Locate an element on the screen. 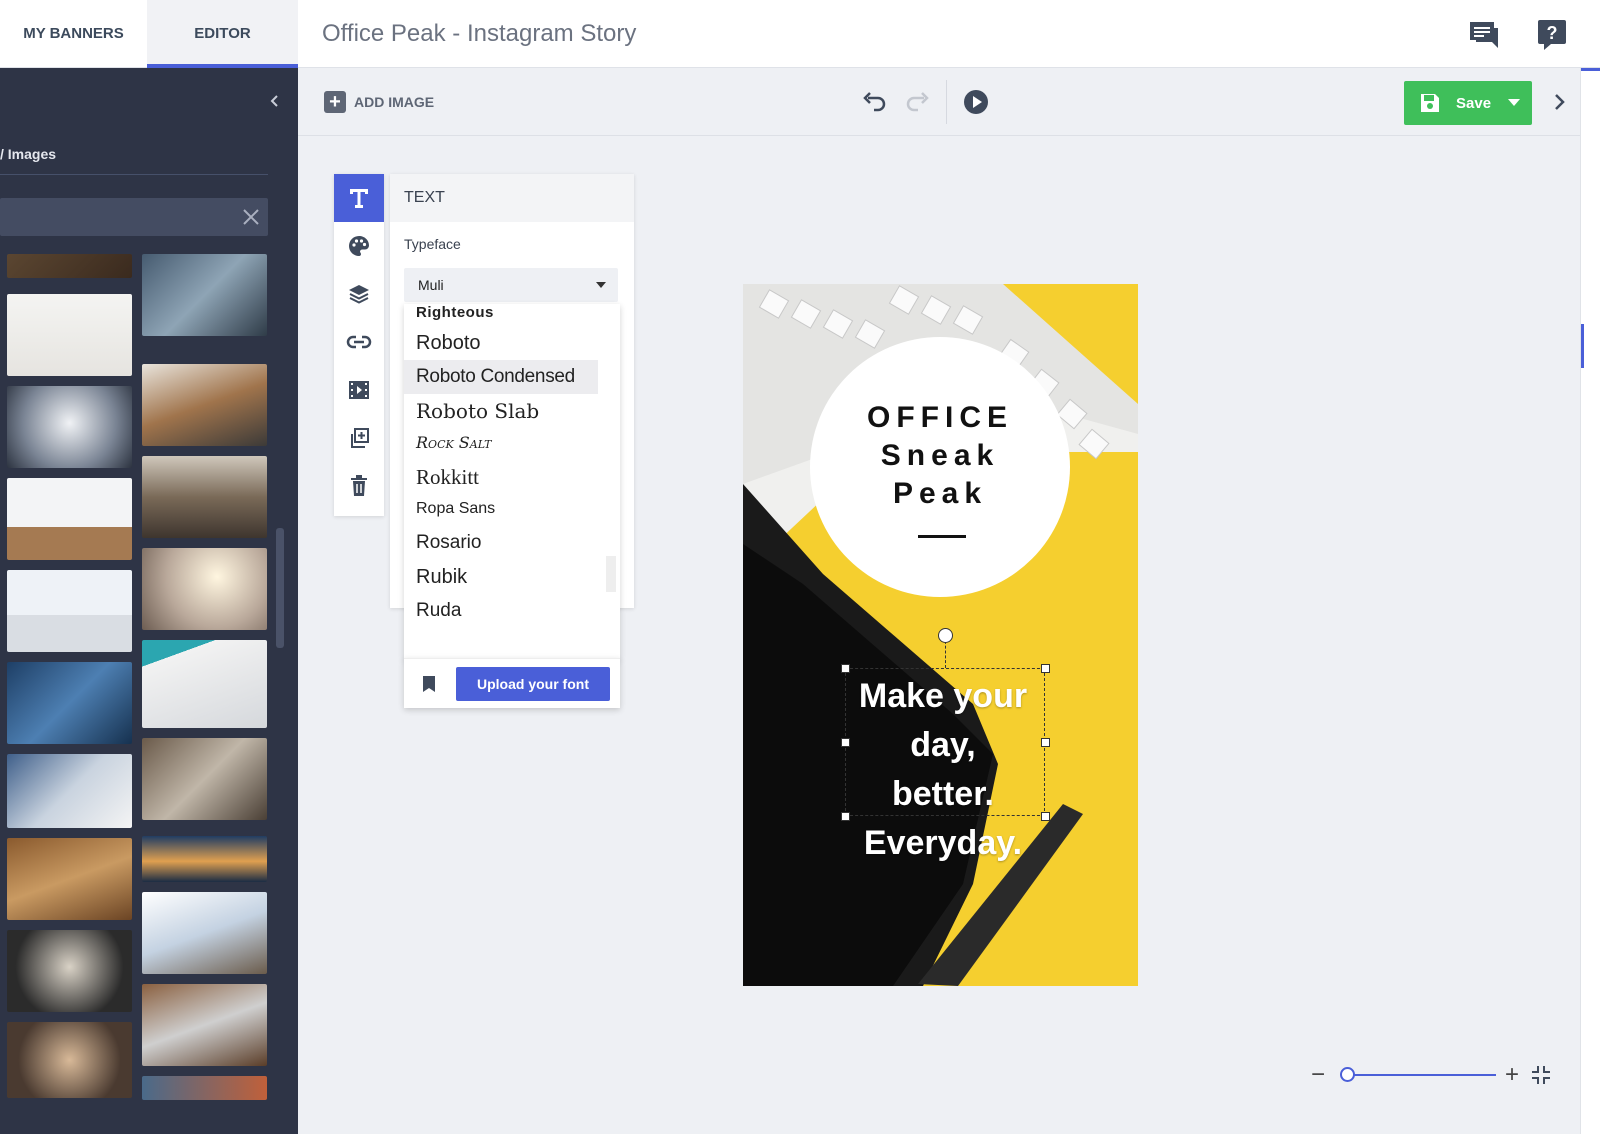 The width and height of the screenshot is (1600, 1134). tab-my-banners: MY BANNERS is located at coordinates (73, 34).